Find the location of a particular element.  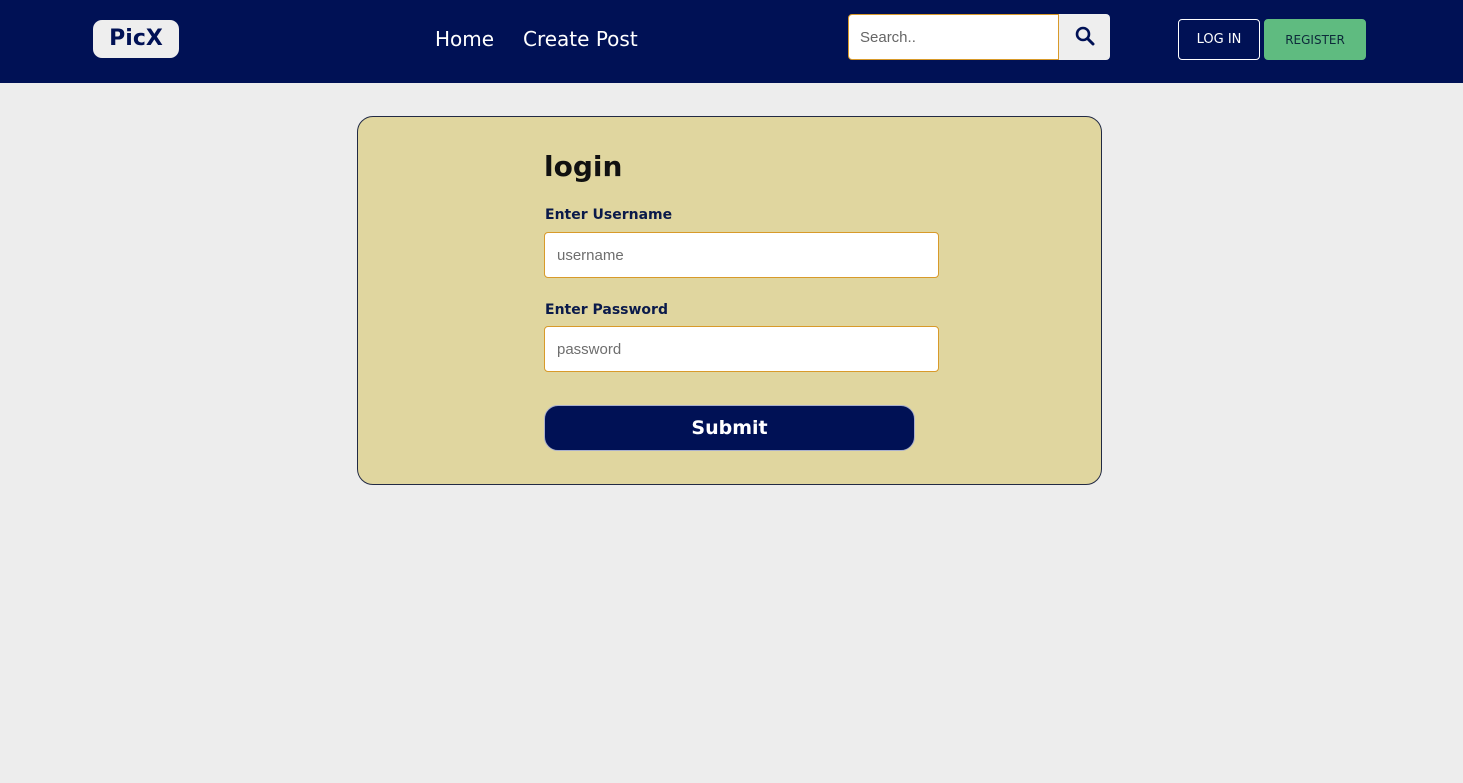

username-input is located at coordinates (741, 255).